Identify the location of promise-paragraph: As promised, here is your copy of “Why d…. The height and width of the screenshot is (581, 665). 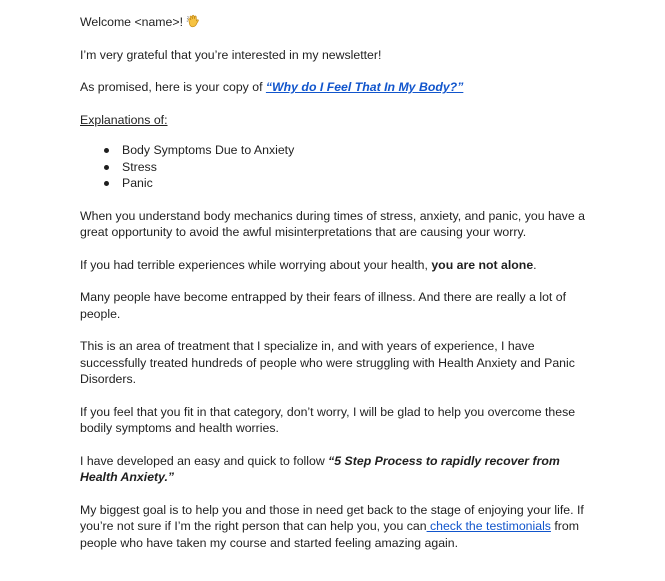
(340, 87).